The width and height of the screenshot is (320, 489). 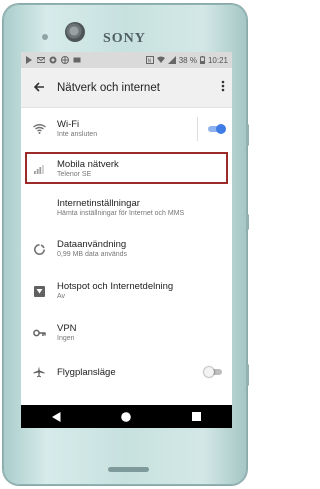 I want to click on setting-vpn: VPN Ingen, so click(x=126, y=333).